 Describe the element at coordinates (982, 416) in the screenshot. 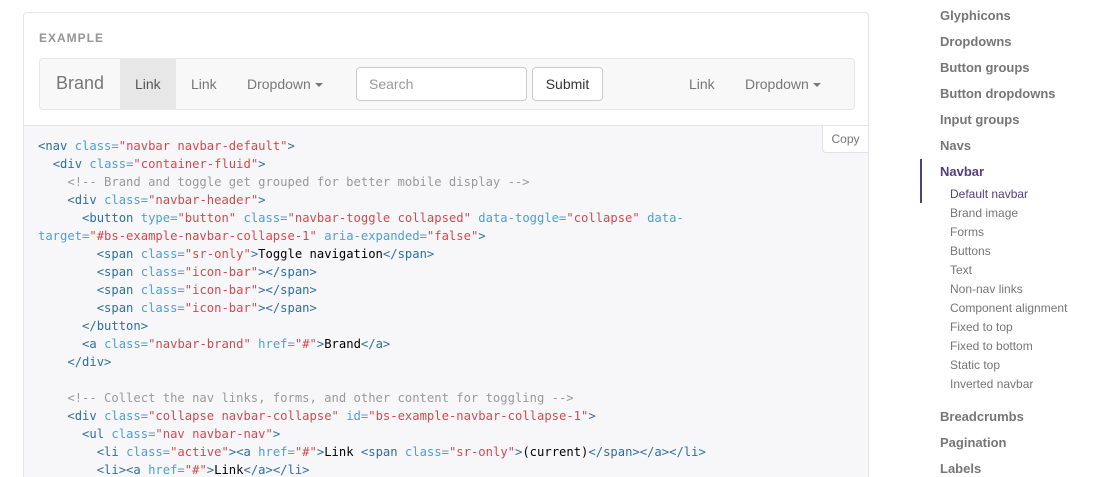

I see `sidebar-item-breadcrumbs: Breadcrumbs` at that location.